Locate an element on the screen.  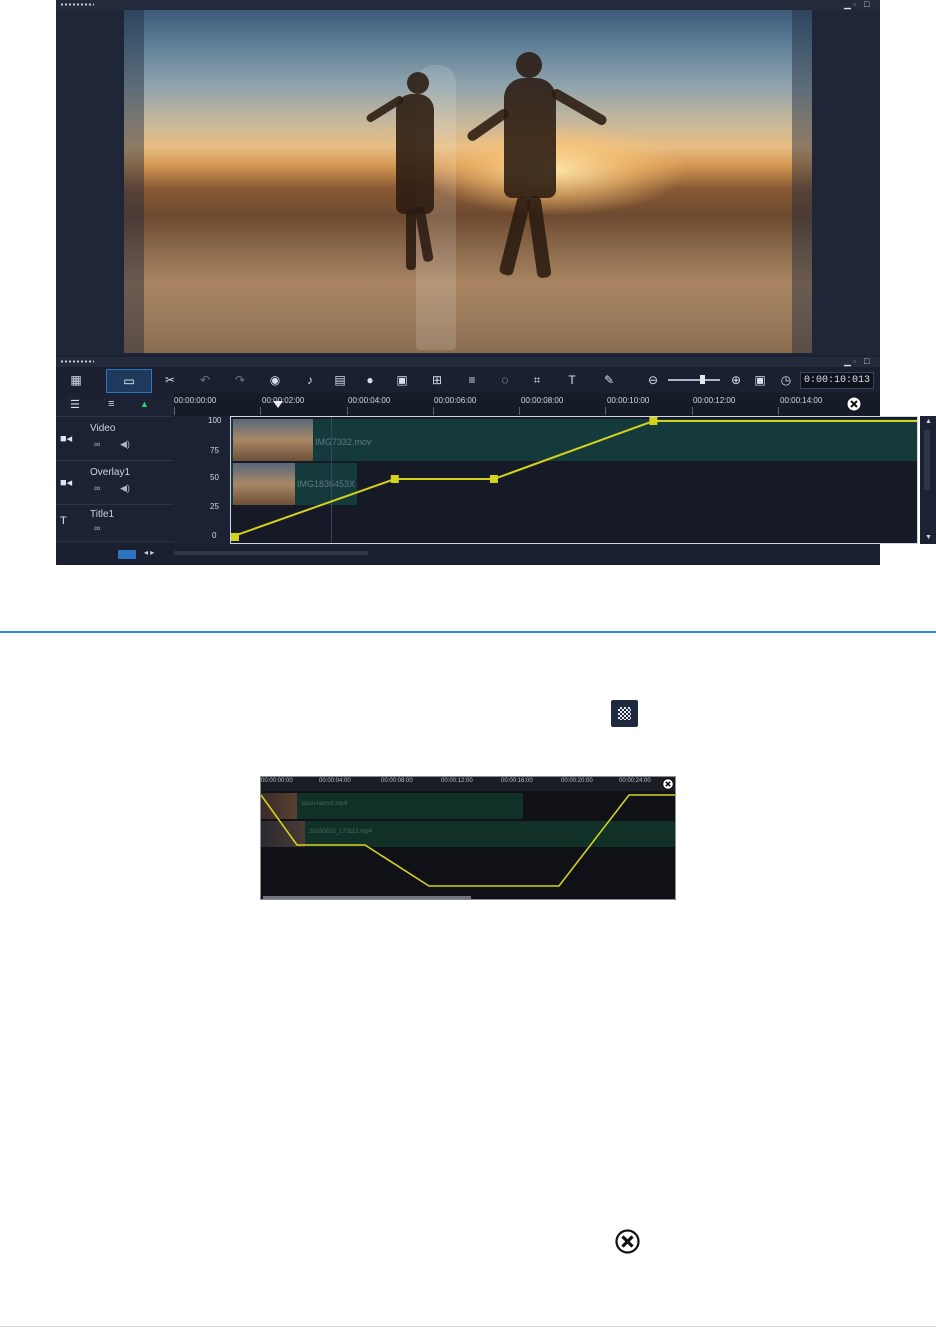
overlay-edge-right is located at coordinates (802, 181).